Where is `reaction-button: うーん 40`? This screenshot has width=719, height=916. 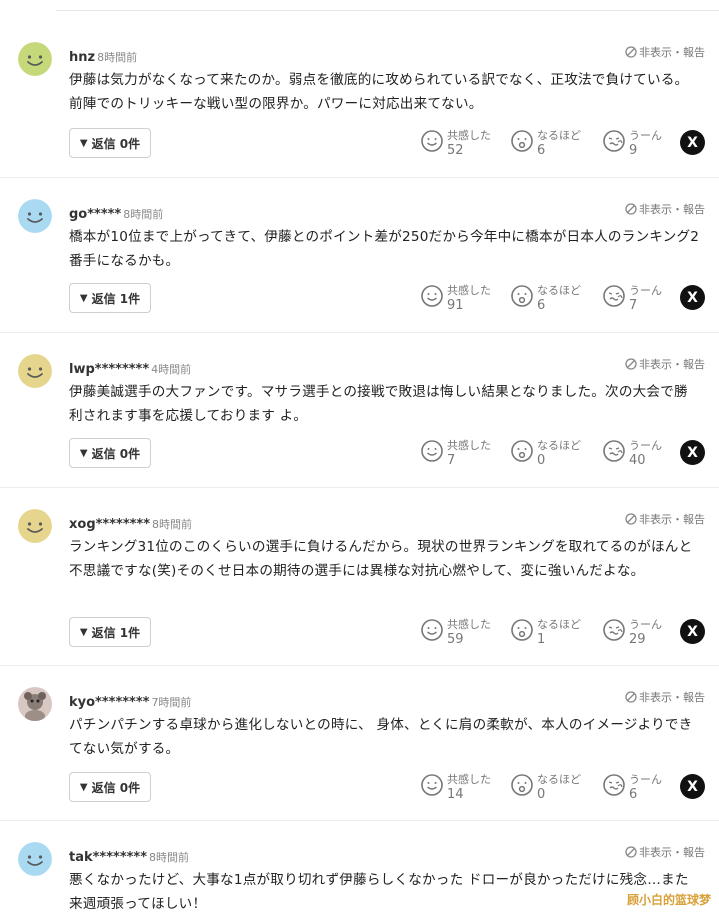
reaction-button: うーん 40 is located at coordinates (632, 453).